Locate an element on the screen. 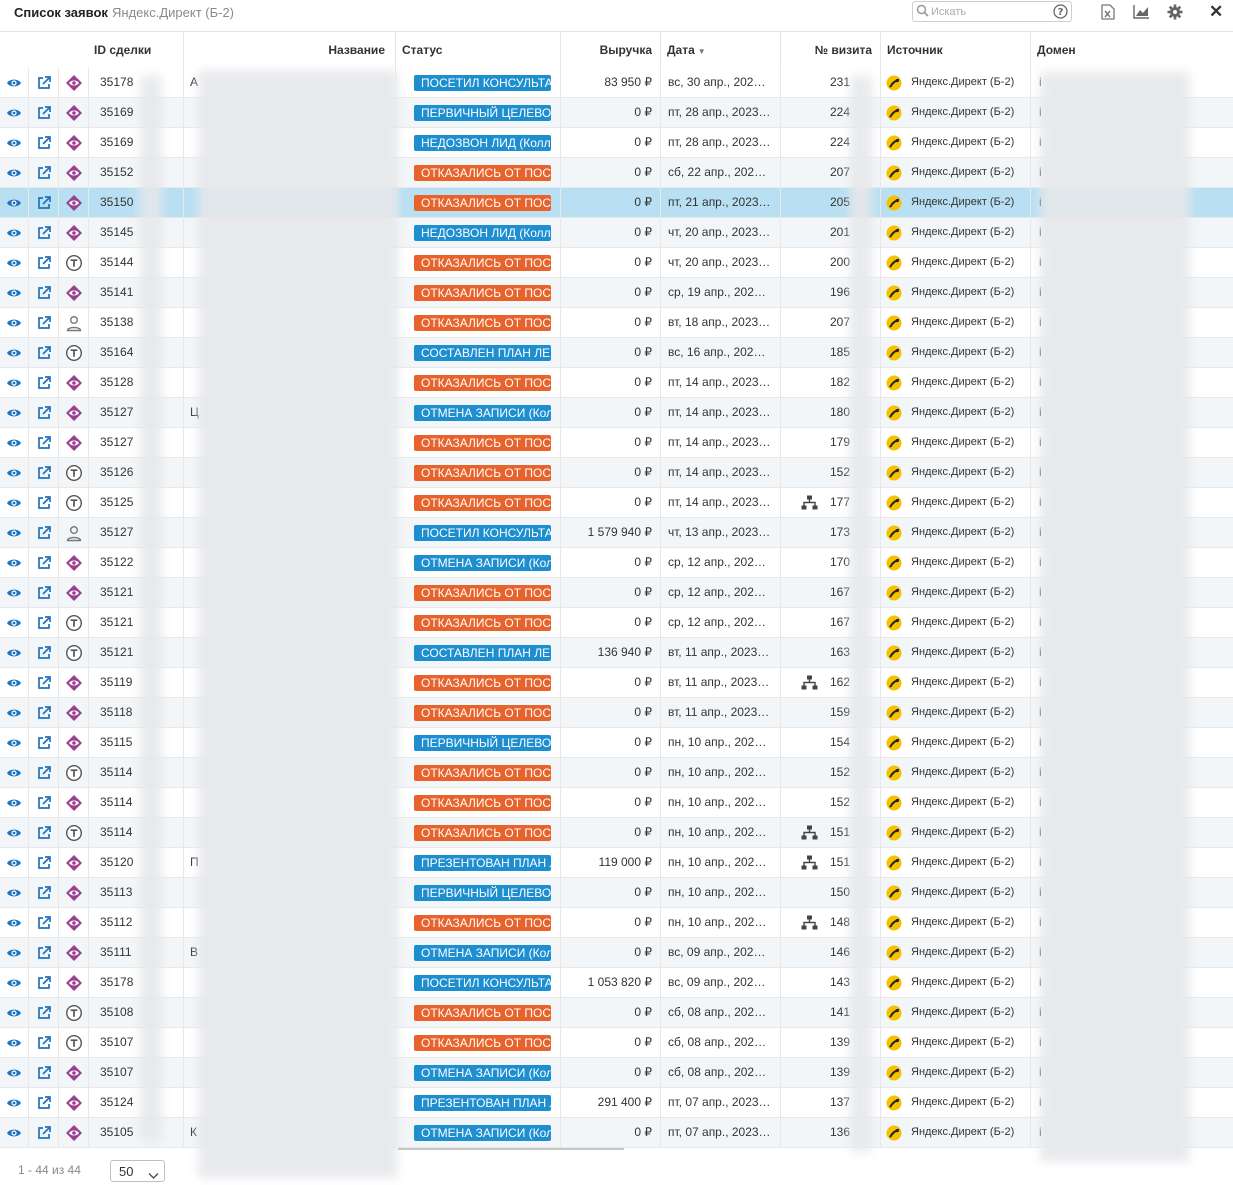 This screenshot has width=1233, height=1185. user-icon is located at coordinates (73, 532).